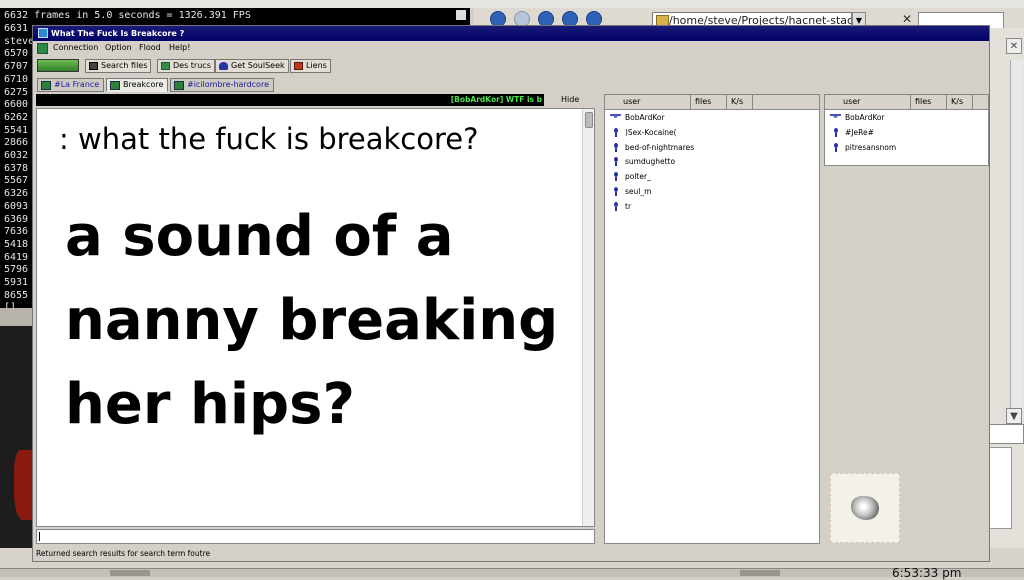 This screenshot has height=580, width=1024. I want to click on user-row: bed-of-nightmares, so click(652, 148).